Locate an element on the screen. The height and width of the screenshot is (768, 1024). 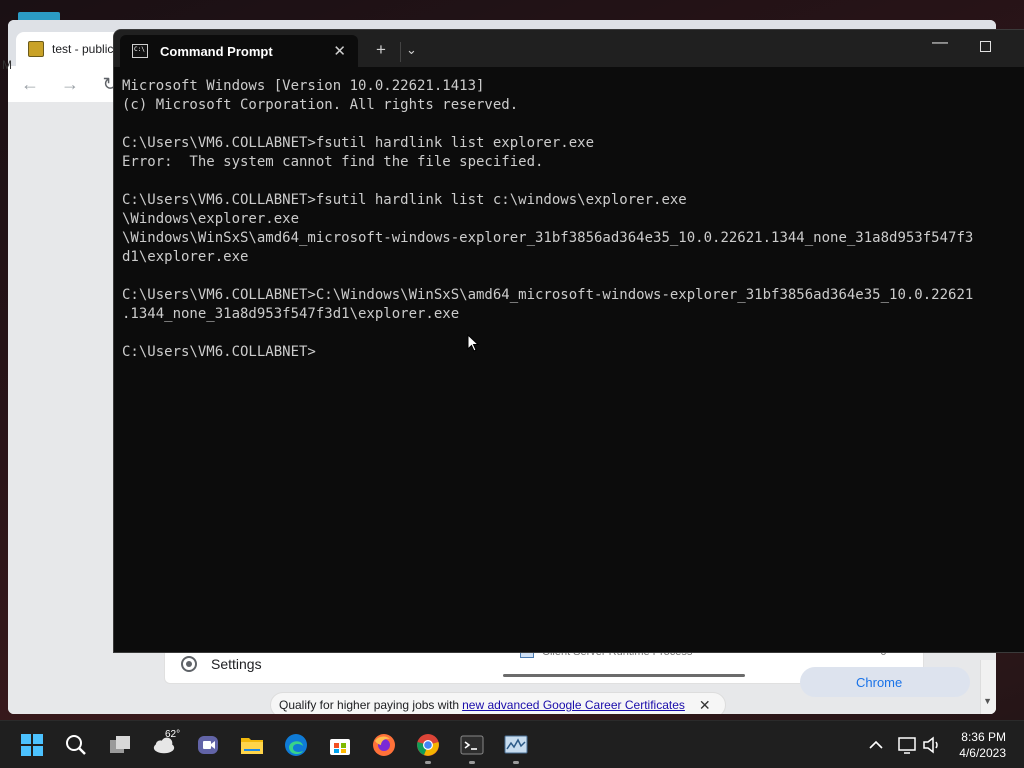
firefox-icon is located at coordinates (384, 745).